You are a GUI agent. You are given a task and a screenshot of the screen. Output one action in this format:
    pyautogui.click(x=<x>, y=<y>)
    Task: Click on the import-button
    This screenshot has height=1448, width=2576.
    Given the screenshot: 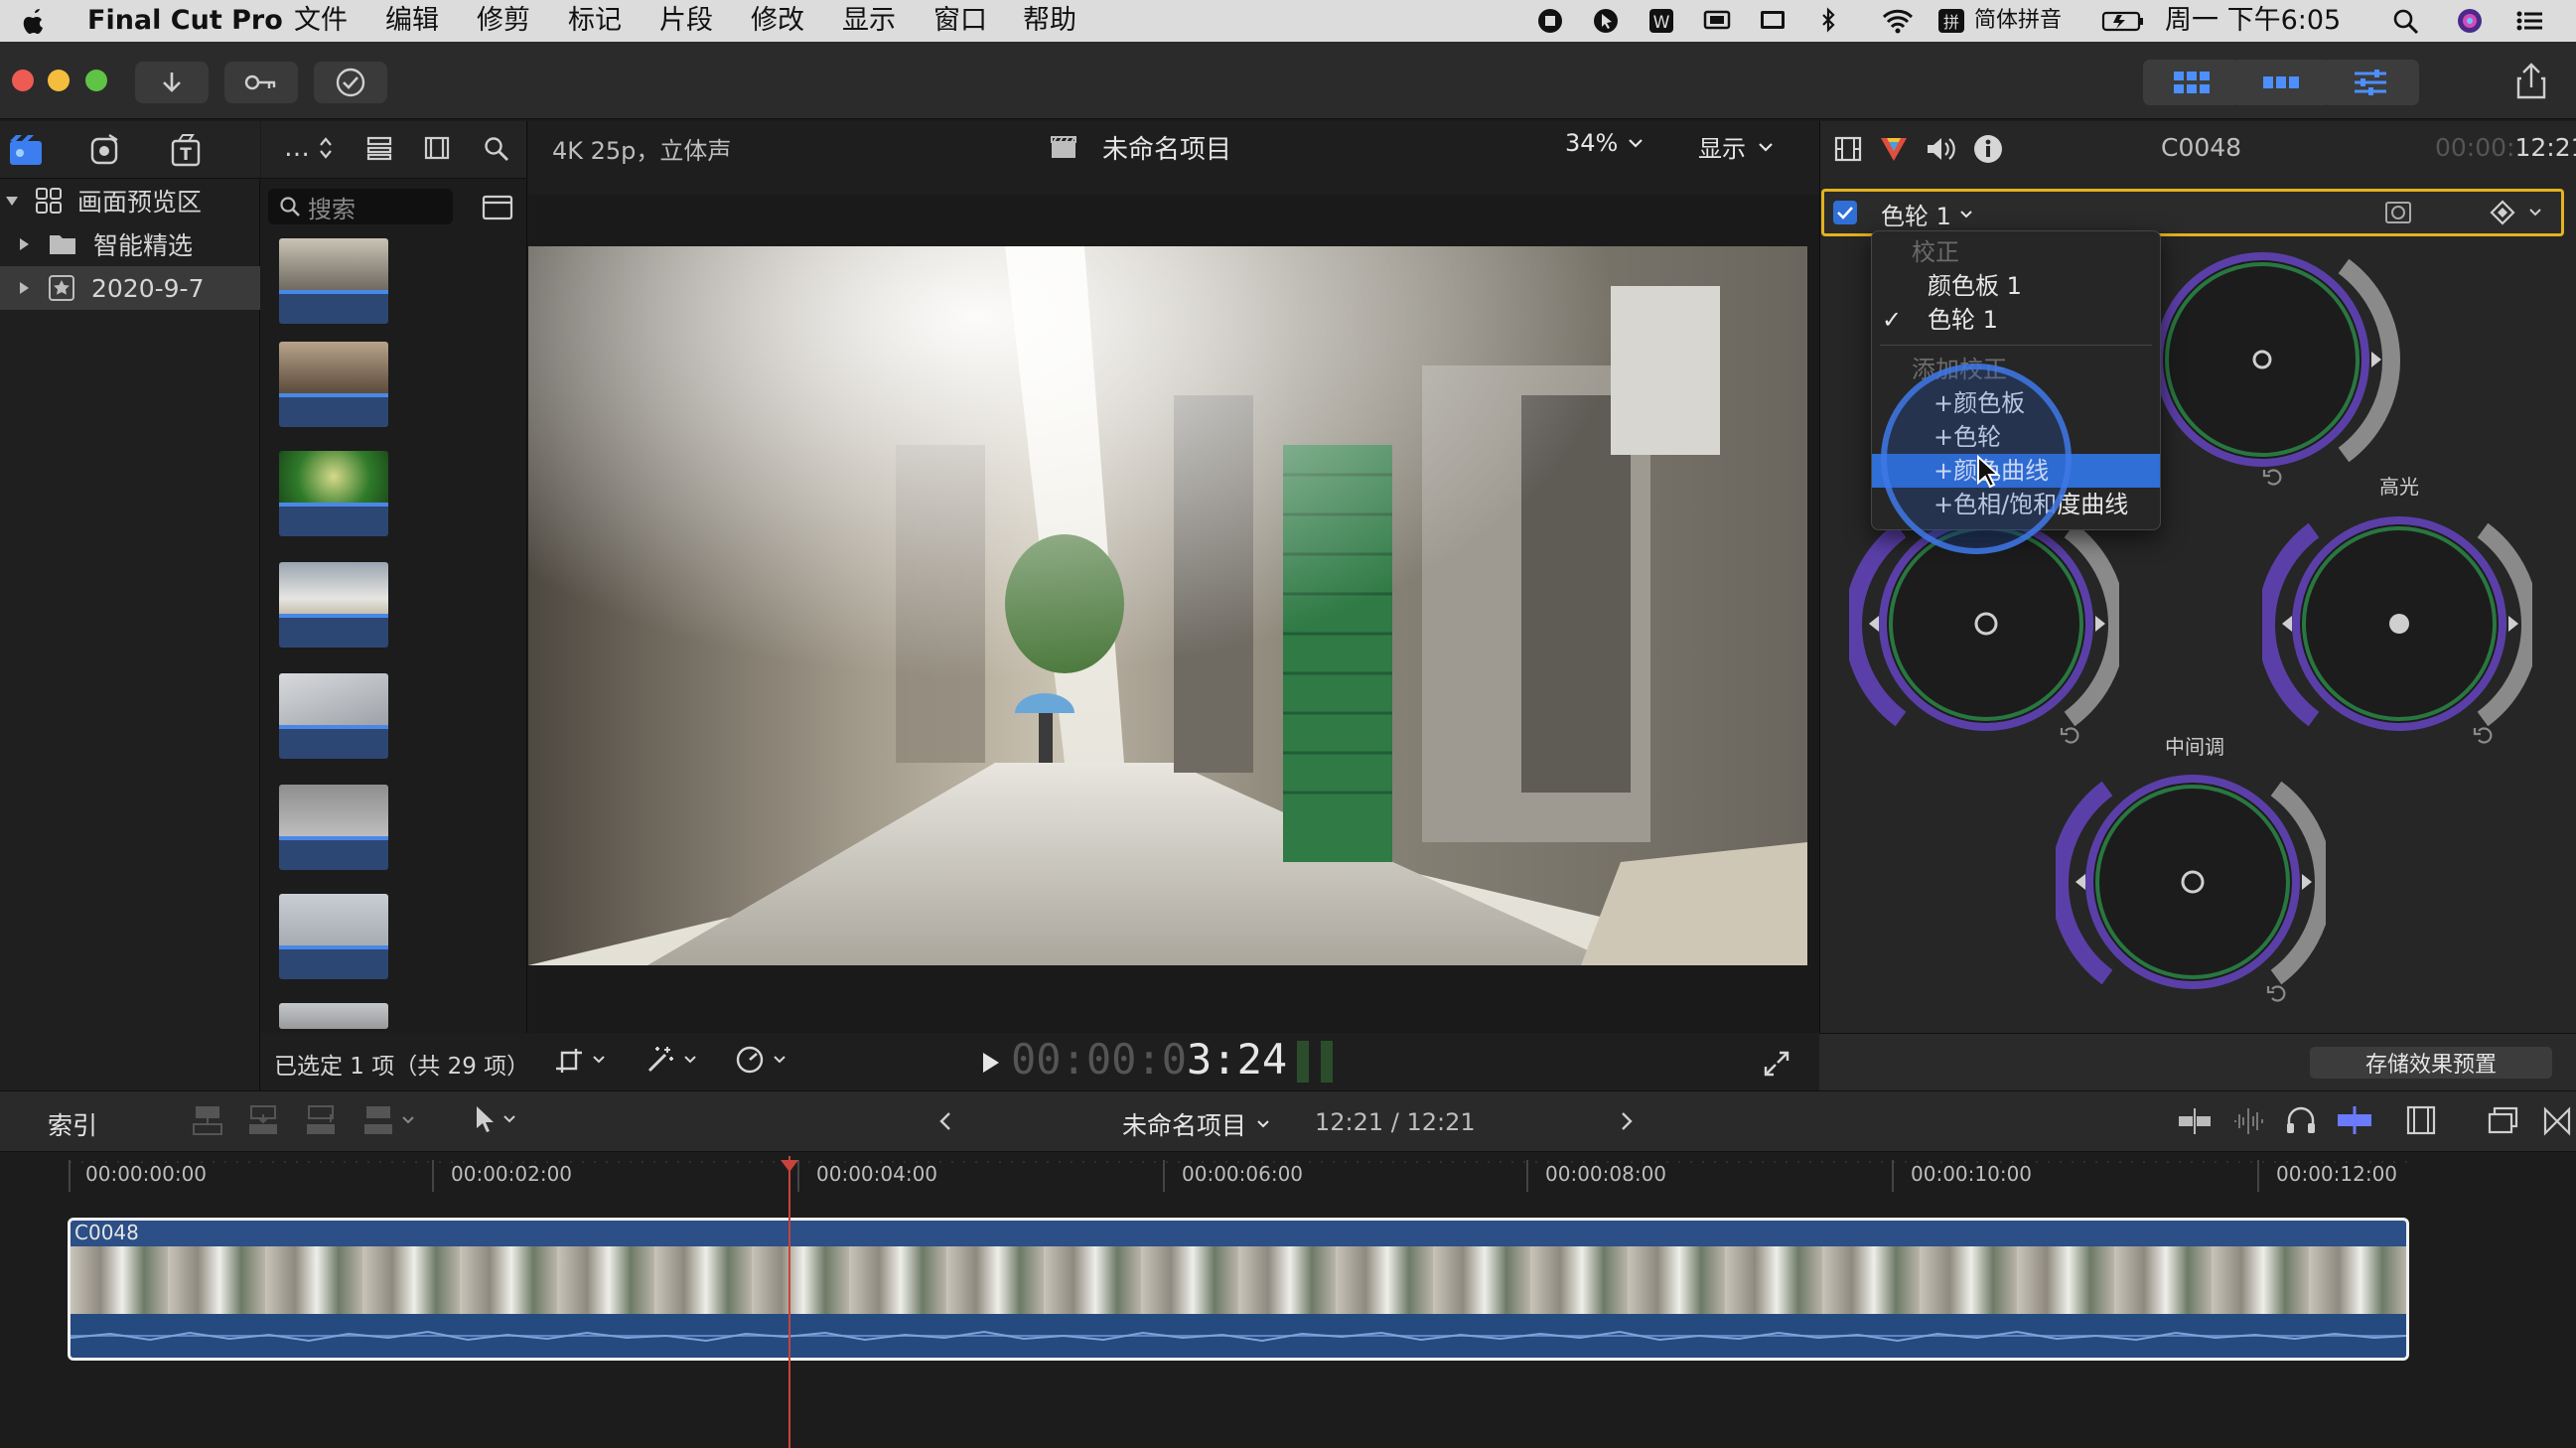 What is the action you would take?
    pyautogui.click(x=172, y=82)
    